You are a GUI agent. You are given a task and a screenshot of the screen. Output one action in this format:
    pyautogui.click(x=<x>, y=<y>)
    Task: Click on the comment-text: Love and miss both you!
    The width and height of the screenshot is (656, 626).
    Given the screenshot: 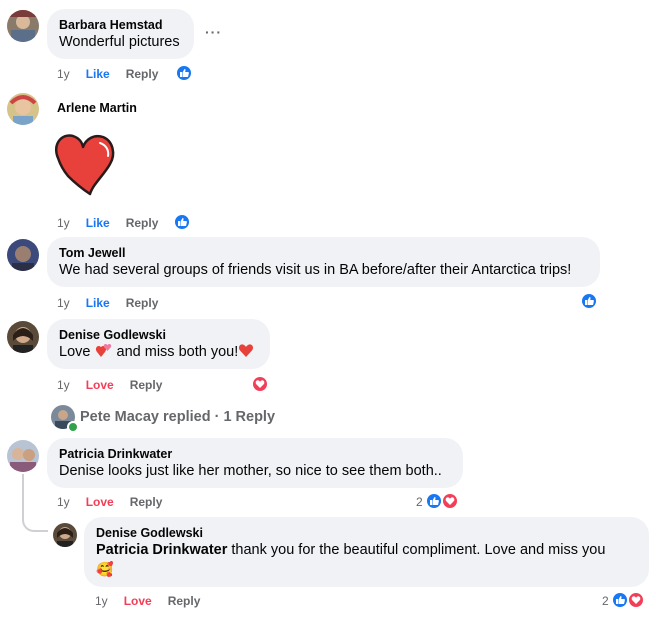 What is the action you would take?
    pyautogui.click(x=158, y=352)
    